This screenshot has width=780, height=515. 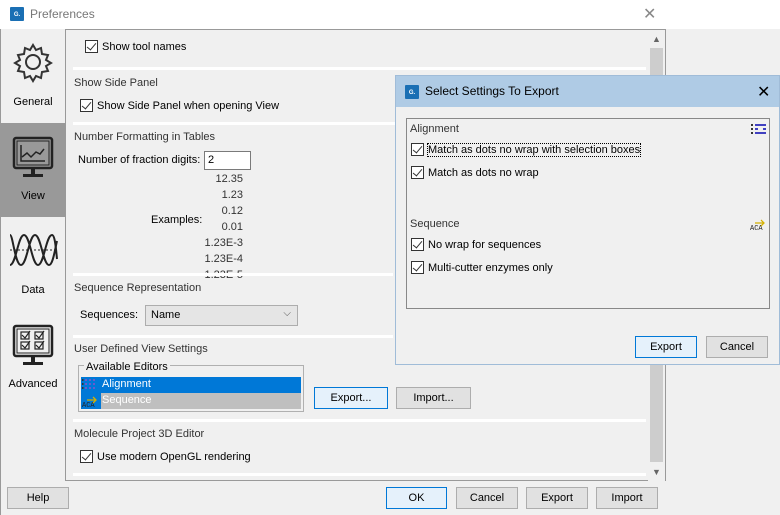 I want to click on export-setting-checkbox: No wrap for sequences, so click(x=476, y=244).